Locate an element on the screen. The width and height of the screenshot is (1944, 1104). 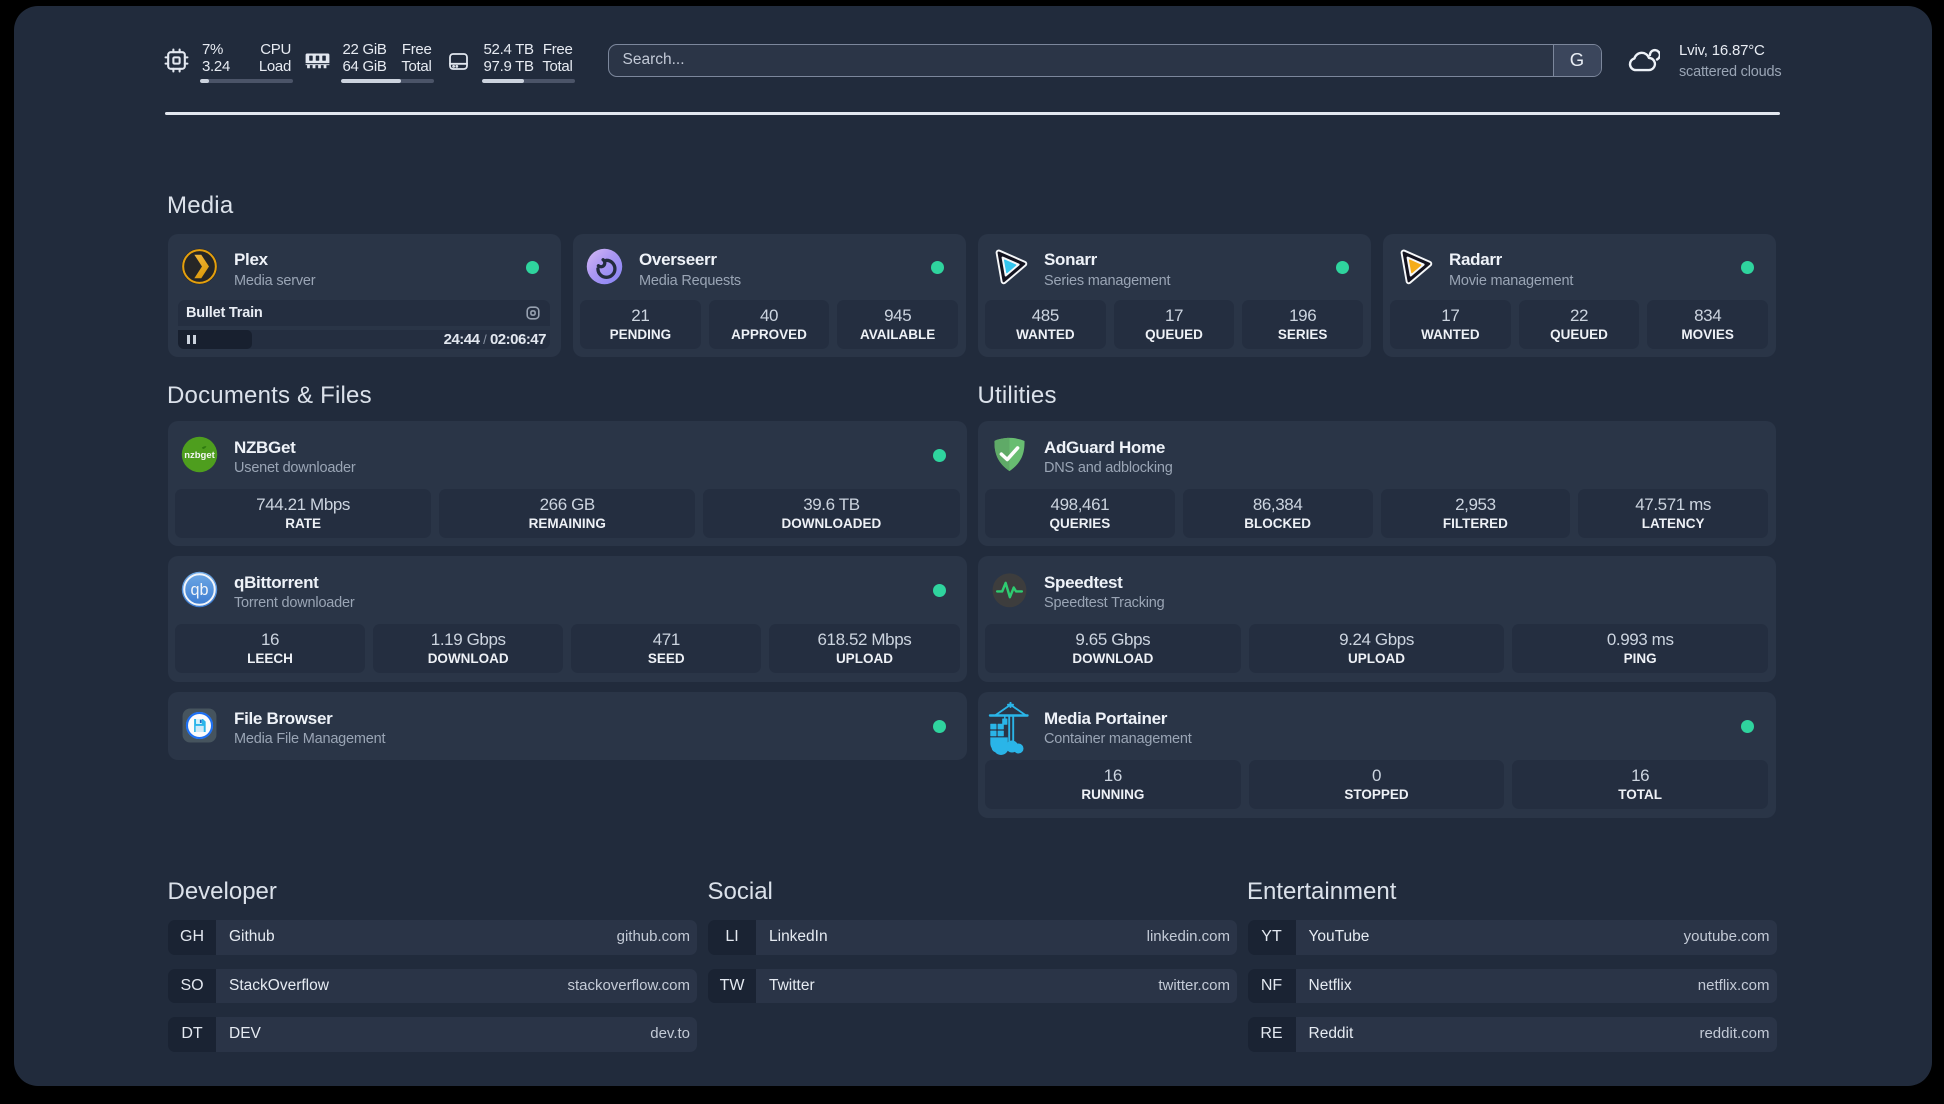
svg-text: qb is located at coordinates (200, 589).